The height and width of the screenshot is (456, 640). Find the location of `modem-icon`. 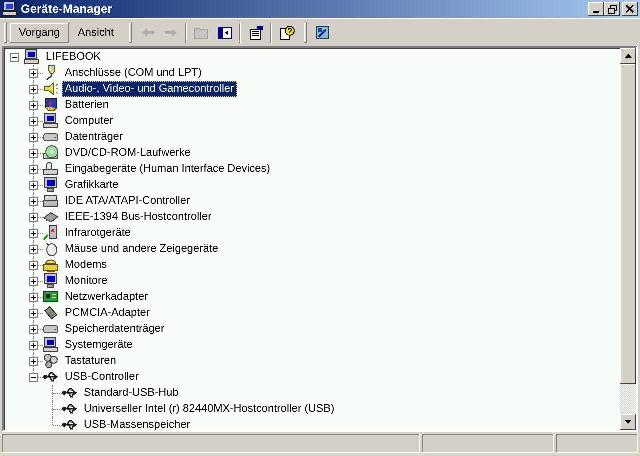

modem-icon is located at coordinates (51, 265).